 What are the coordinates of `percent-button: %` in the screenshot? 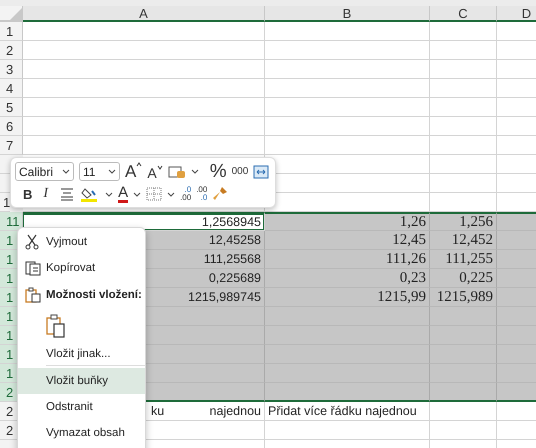 It's located at (218, 171).